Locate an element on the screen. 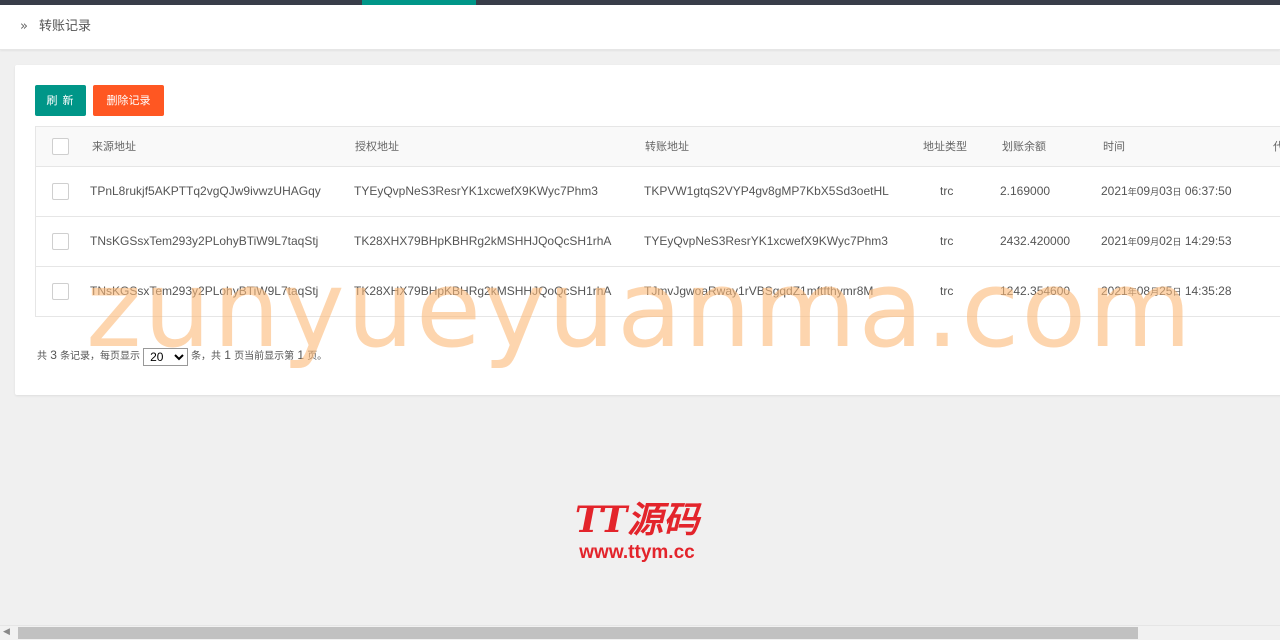 The image size is (1280, 640). delete-records-button: 删除记录 is located at coordinates (128, 100).